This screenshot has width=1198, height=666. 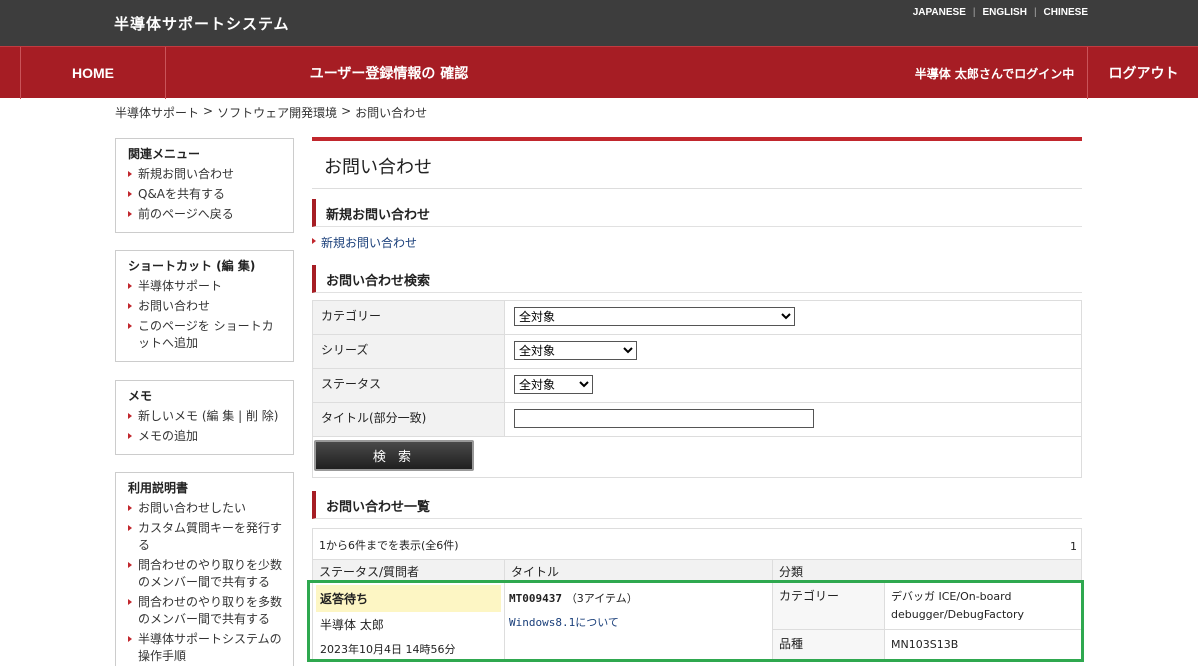 What do you see at coordinates (1143, 73) in the screenshot?
I see `logout-button: ログアウト` at bounding box center [1143, 73].